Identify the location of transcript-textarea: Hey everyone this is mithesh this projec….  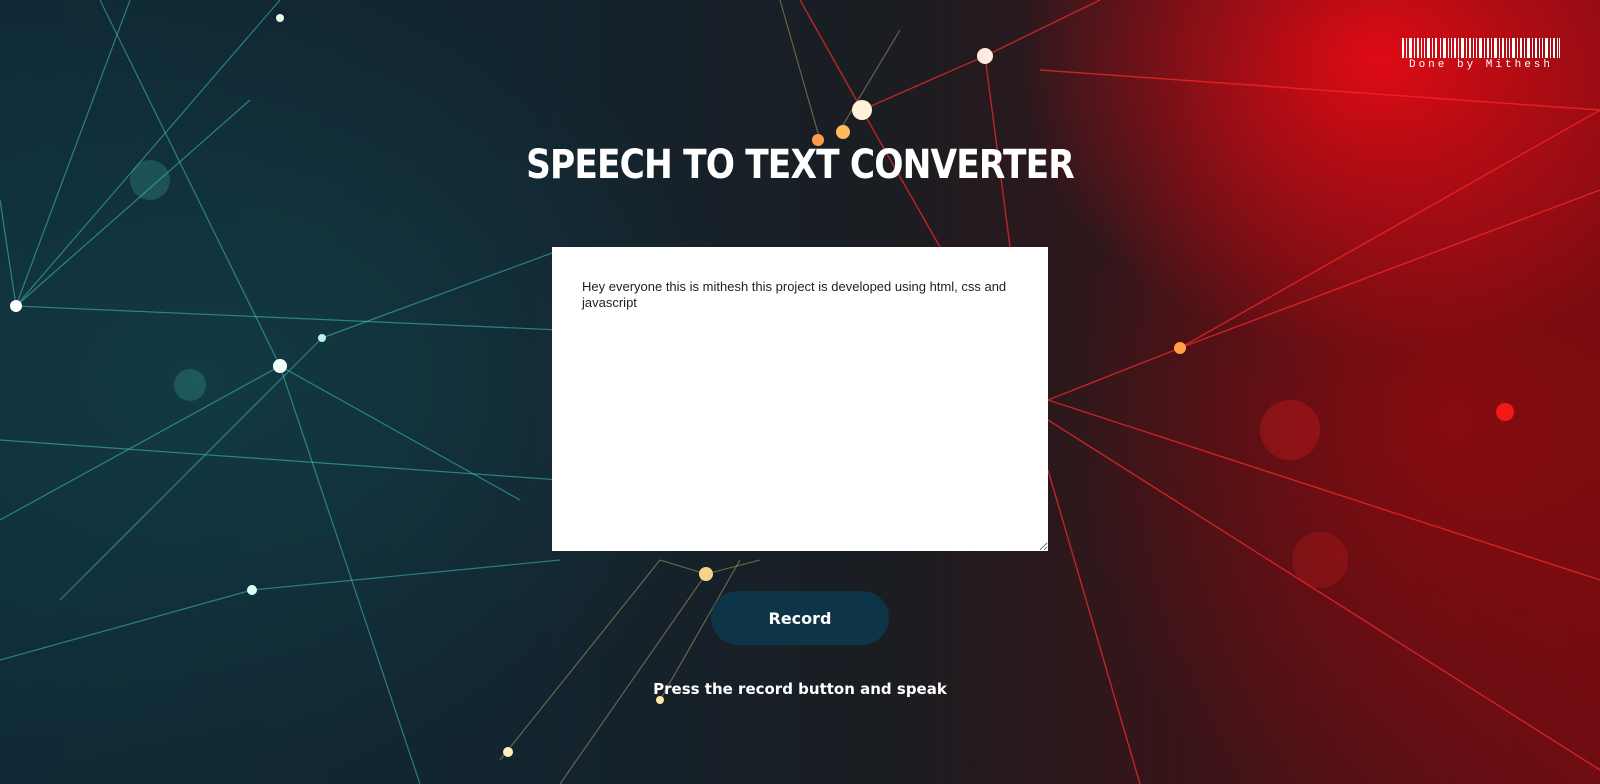
(800, 399).